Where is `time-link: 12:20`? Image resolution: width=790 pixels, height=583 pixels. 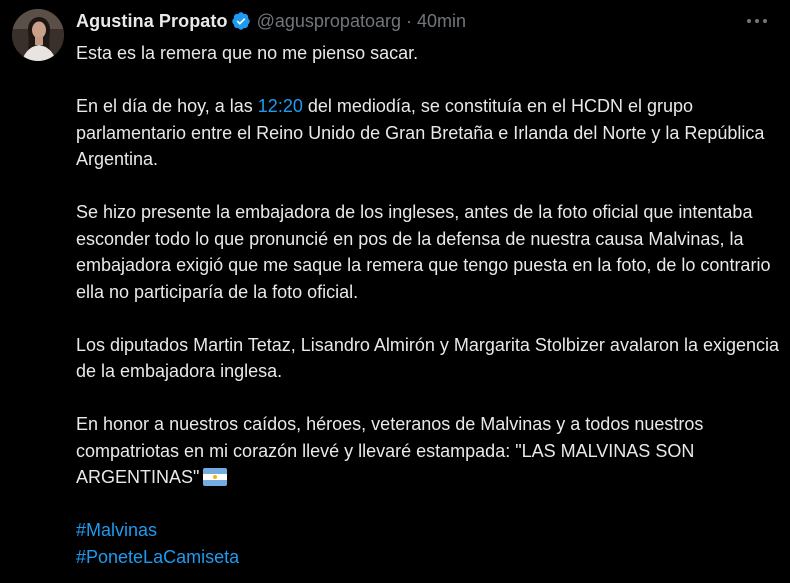 time-link: 12:20 is located at coordinates (280, 106).